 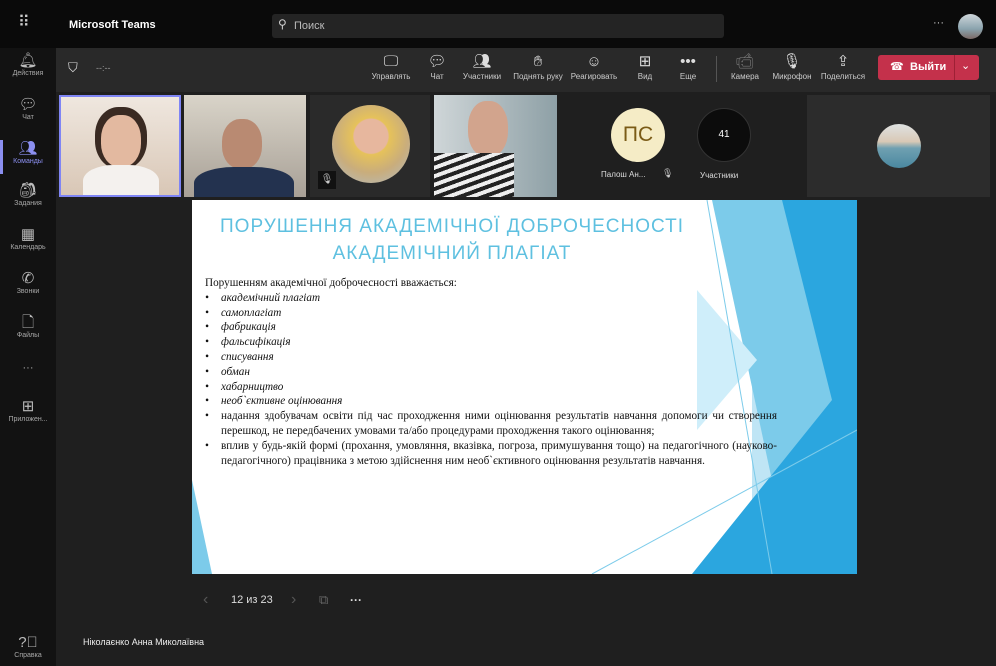 I want to click on slide-title-line-2: АКАДЕМІЧНИЙ ПЛАГІАТ, so click(x=452, y=253).